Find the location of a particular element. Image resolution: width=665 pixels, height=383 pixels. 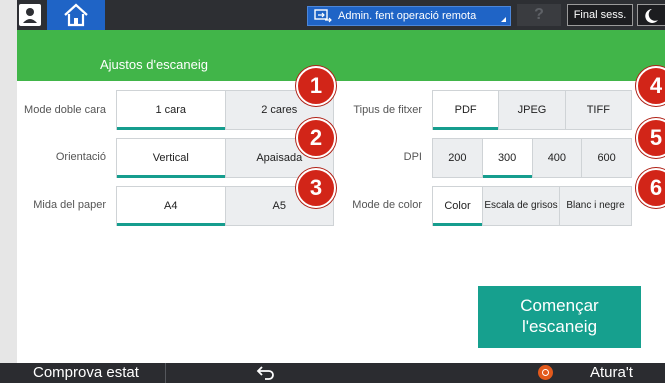

dpi-label: DPI is located at coordinates (412, 157).